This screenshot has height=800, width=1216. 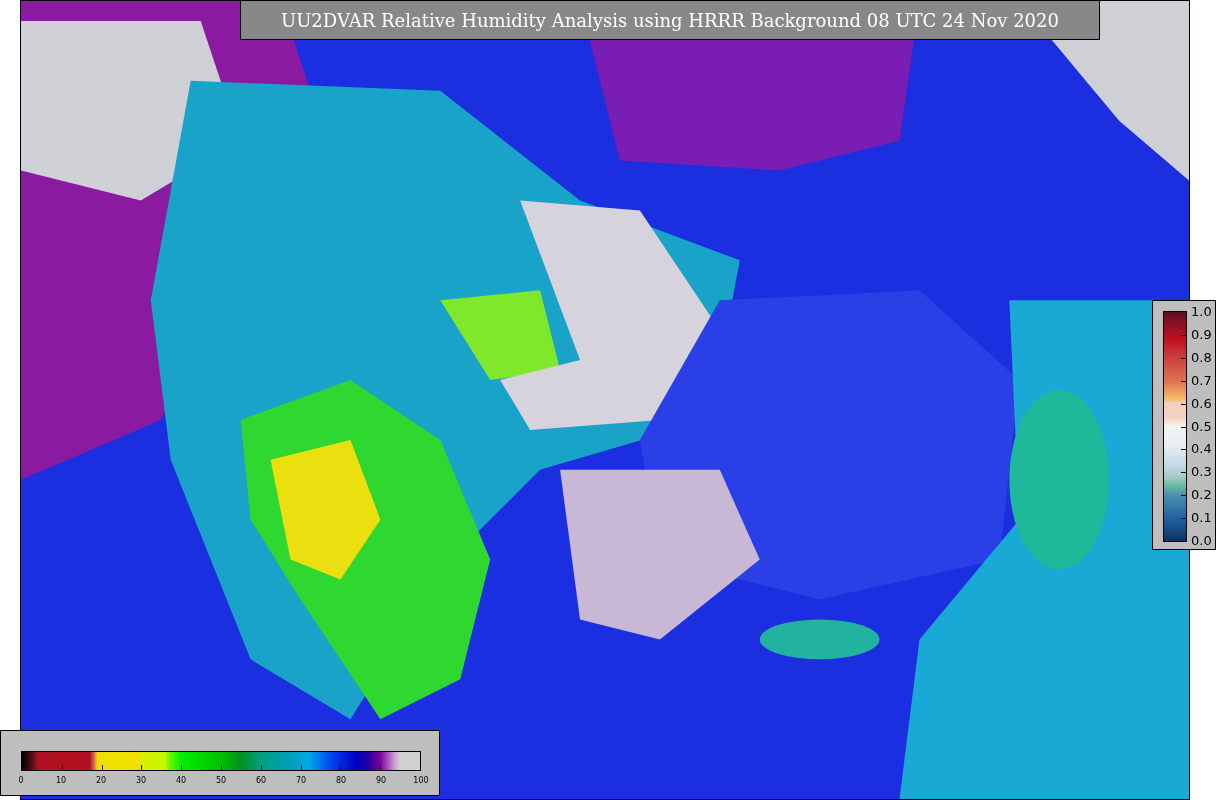 What do you see at coordinates (221, 780) in the screenshot?
I see `scale-label: 50` at bounding box center [221, 780].